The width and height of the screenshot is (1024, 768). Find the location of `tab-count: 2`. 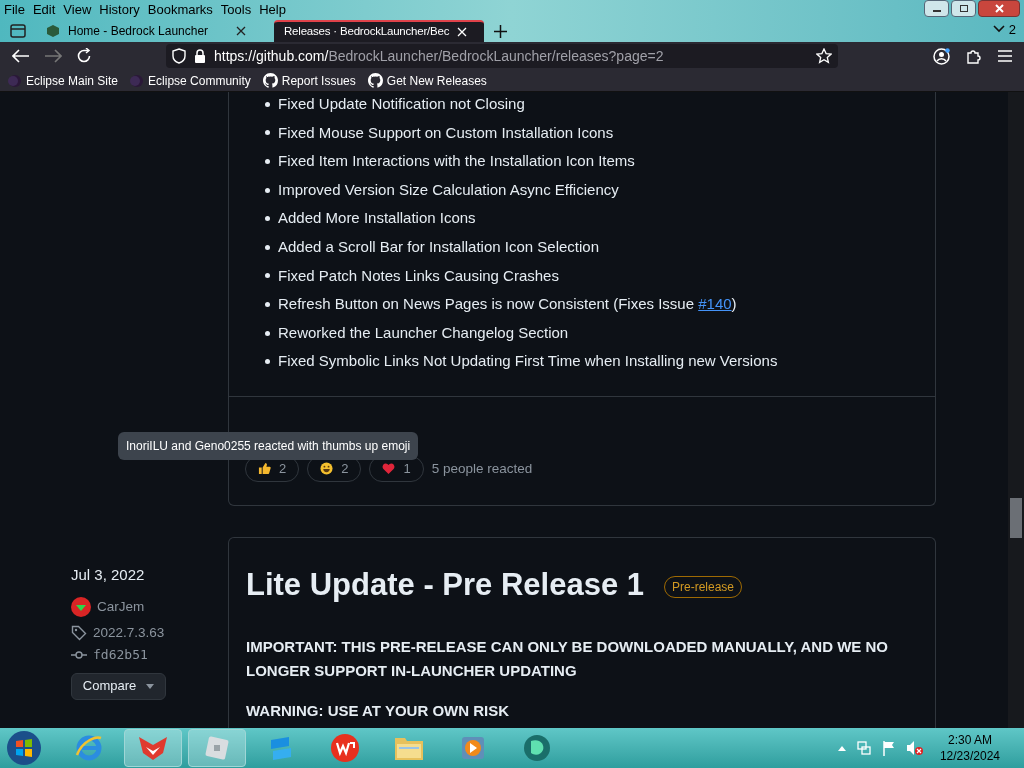

tab-count: 2 is located at coordinates (1004, 29).